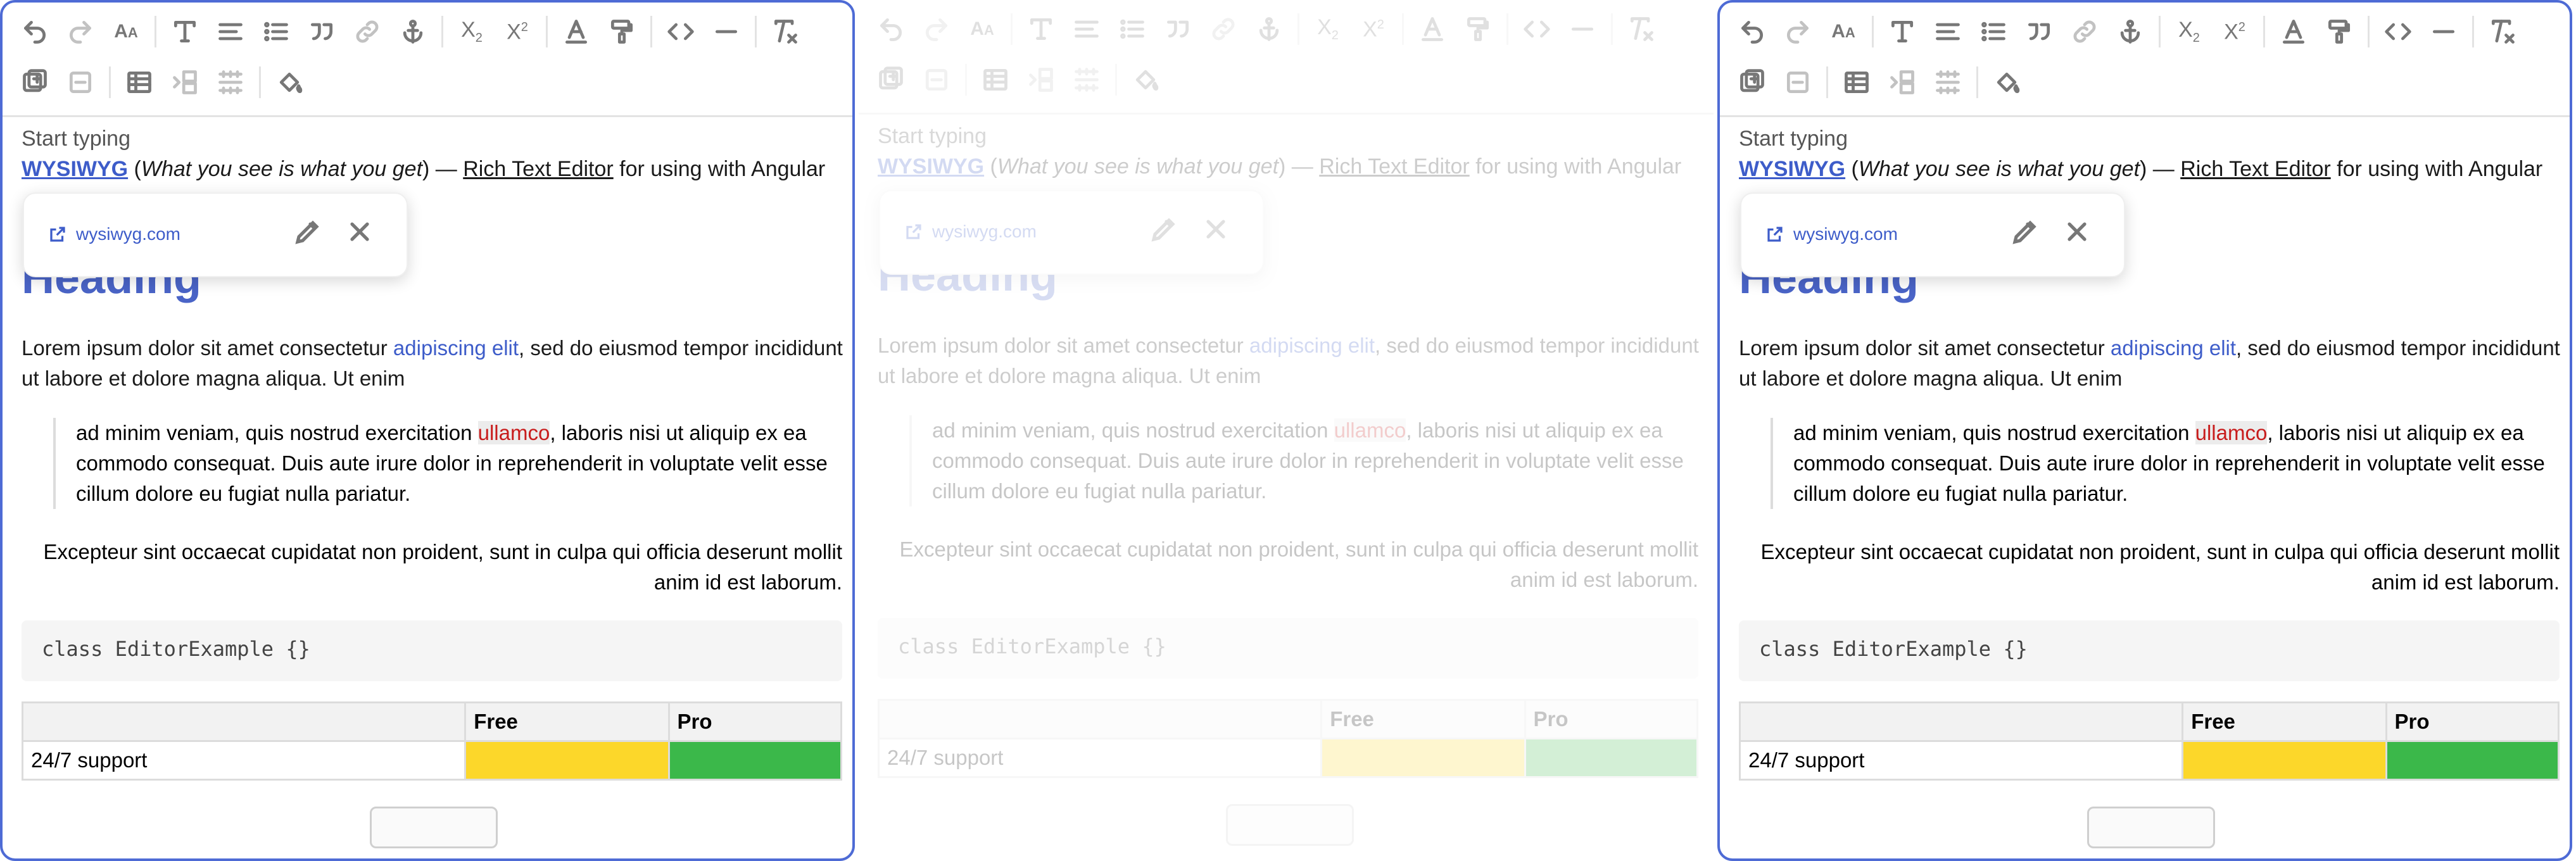  What do you see at coordinates (936, 80) in the screenshot?
I see `remove-row-icon` at bounding box center [936, 80].